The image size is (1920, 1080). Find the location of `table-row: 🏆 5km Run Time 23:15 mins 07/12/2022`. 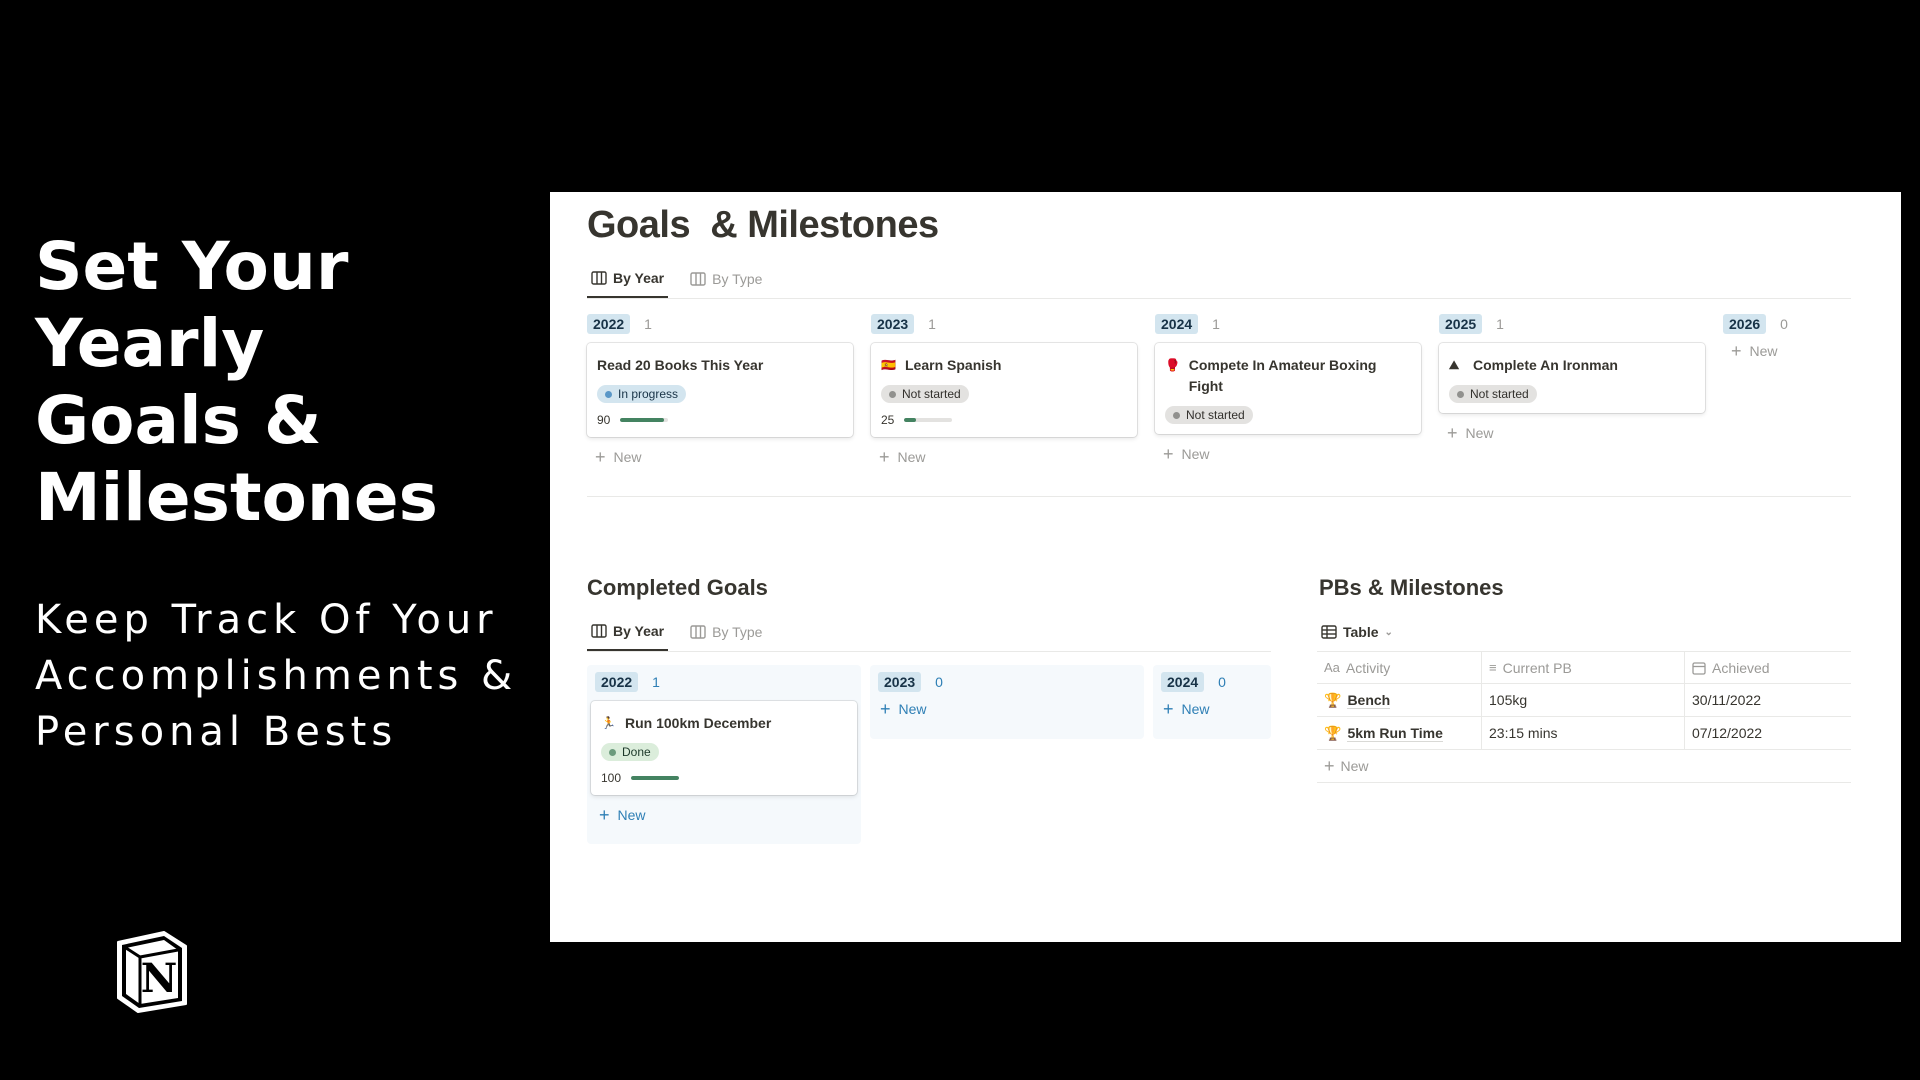

table-row: 🏆 5km Run Time 23:15 mins 07/12/2022 is located at coordinates (1584, 733).